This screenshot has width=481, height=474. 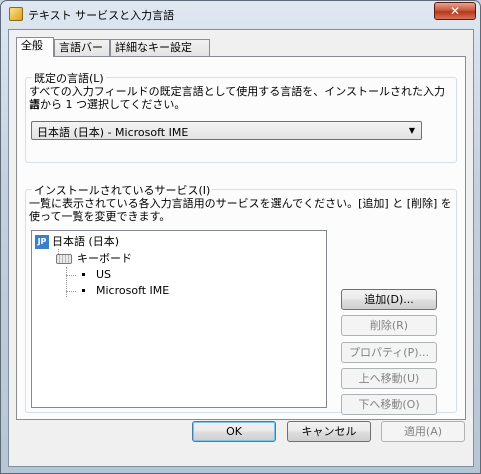 I want to click on tree-node-japanese: JP 日本語 (日本), so click(x=77, y=242).